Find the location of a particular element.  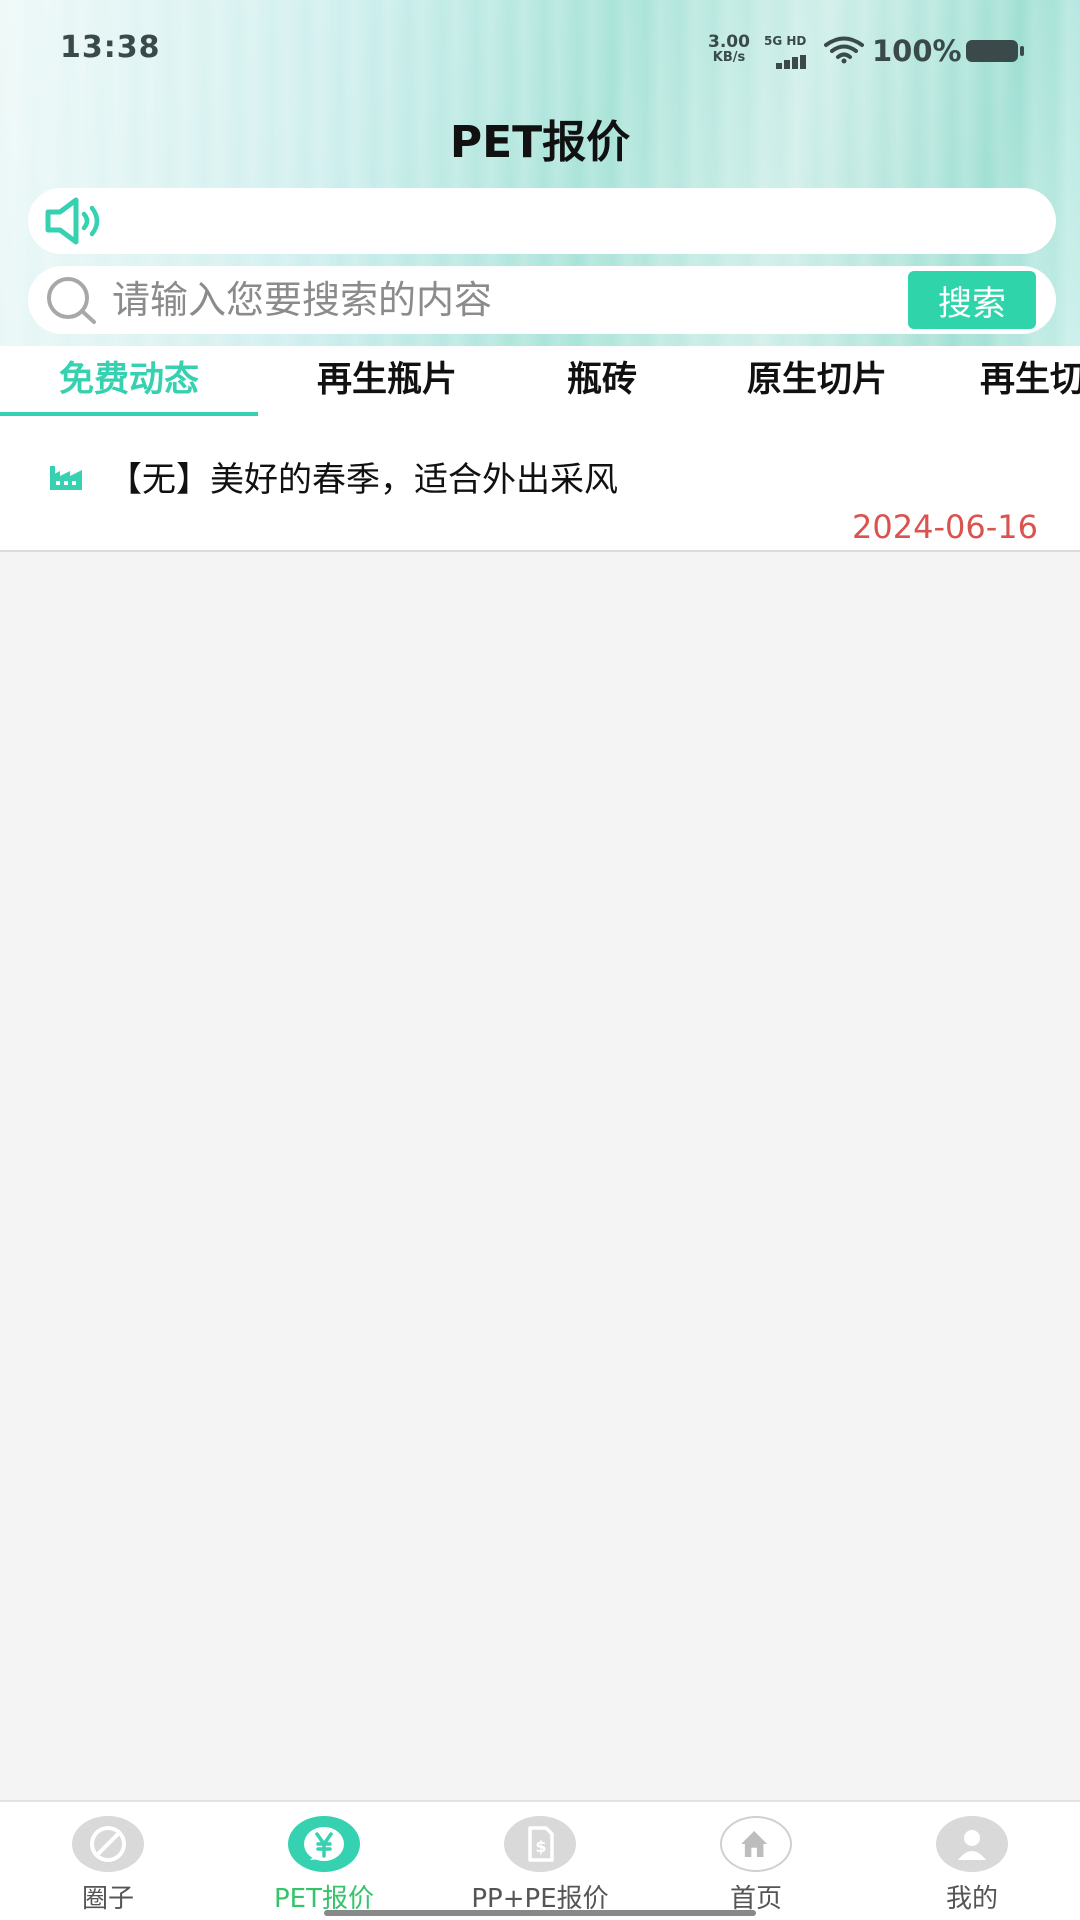

home-indicator is located at coordinates (540, 1913).